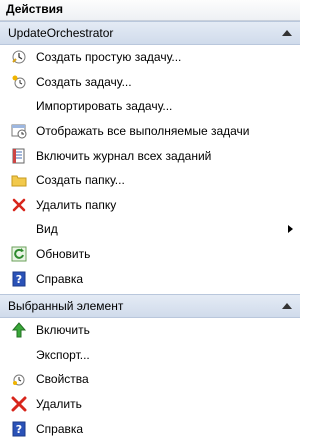 The width and height of the screenshot is (320, 448). What do you see at coordinates (59, 404) in the screenshot?
I see `action-label: Удалить` at bounding box center [59, 404].